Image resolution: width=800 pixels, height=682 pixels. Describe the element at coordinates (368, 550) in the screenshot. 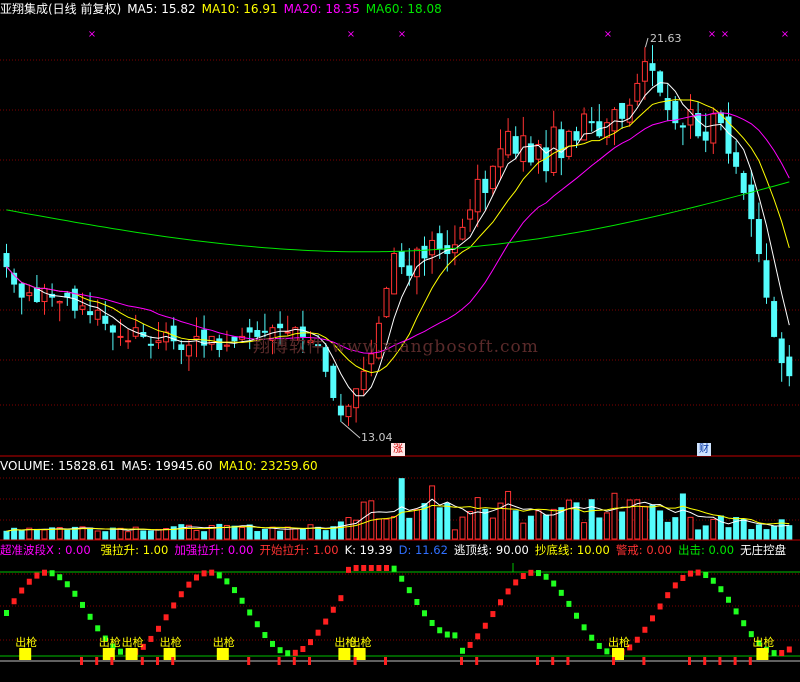

I see `indicator-k: K: 19.39` at that location.